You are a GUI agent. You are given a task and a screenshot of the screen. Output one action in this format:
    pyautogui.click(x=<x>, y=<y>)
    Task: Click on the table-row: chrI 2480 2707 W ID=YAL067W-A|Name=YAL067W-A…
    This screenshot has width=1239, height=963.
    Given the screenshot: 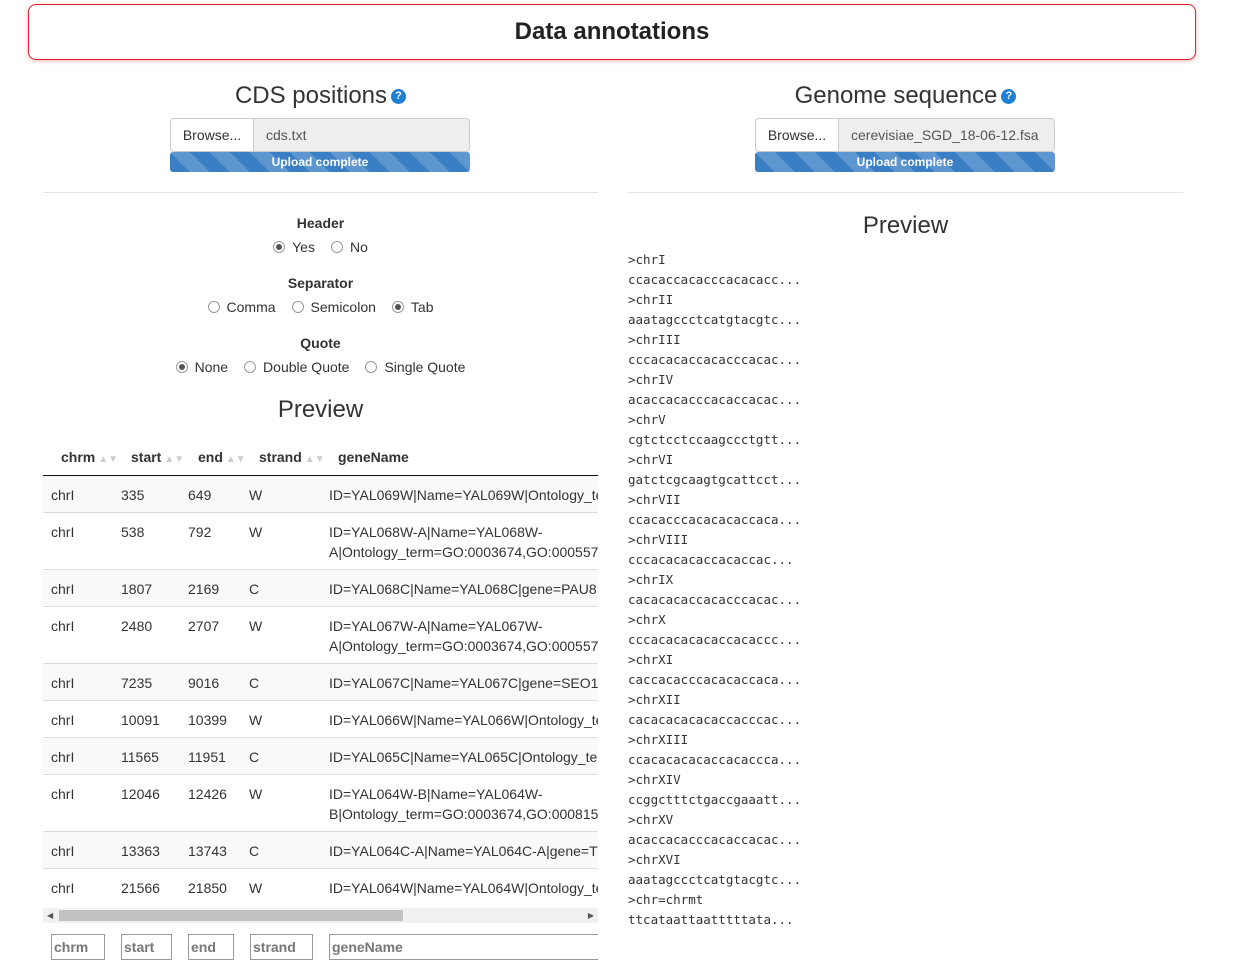 What is the action you would take?
    pyautogui.click(x=320, y=635)
    